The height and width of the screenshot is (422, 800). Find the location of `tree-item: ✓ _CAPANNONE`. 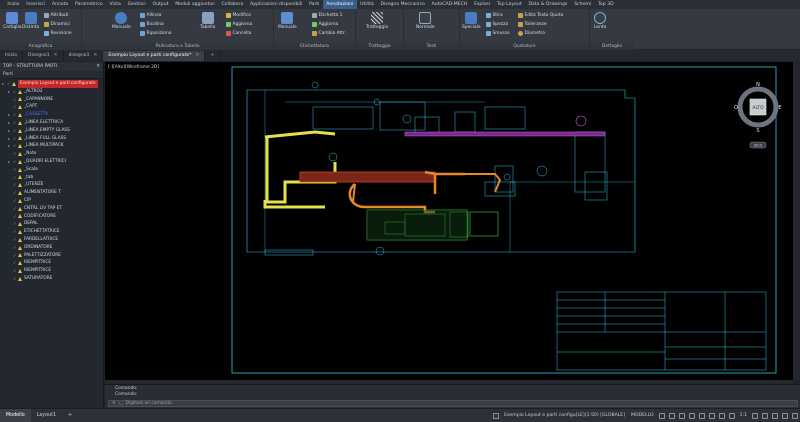

tree-item: ✓ _CAPANNONE is located at coordinates (51, 100).